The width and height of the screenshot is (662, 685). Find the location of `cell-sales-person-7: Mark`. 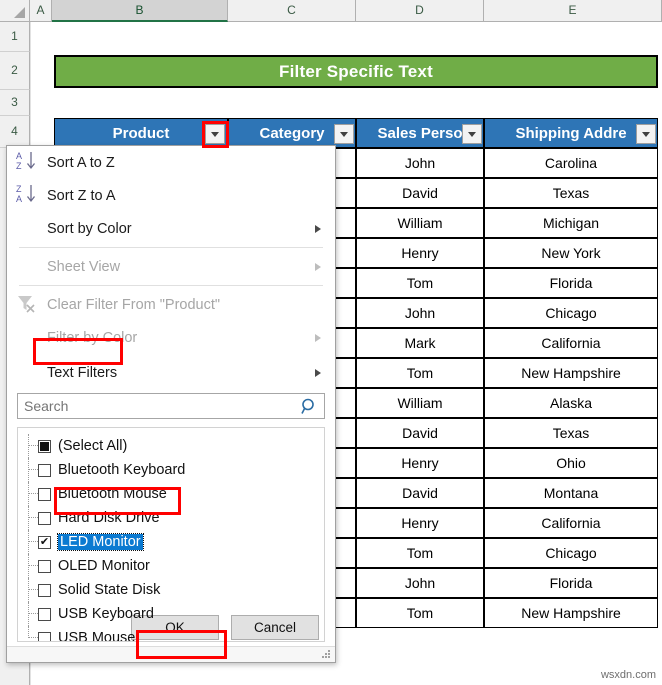

cell-sales-person-7: Mark is located at coordinates (420, 343).